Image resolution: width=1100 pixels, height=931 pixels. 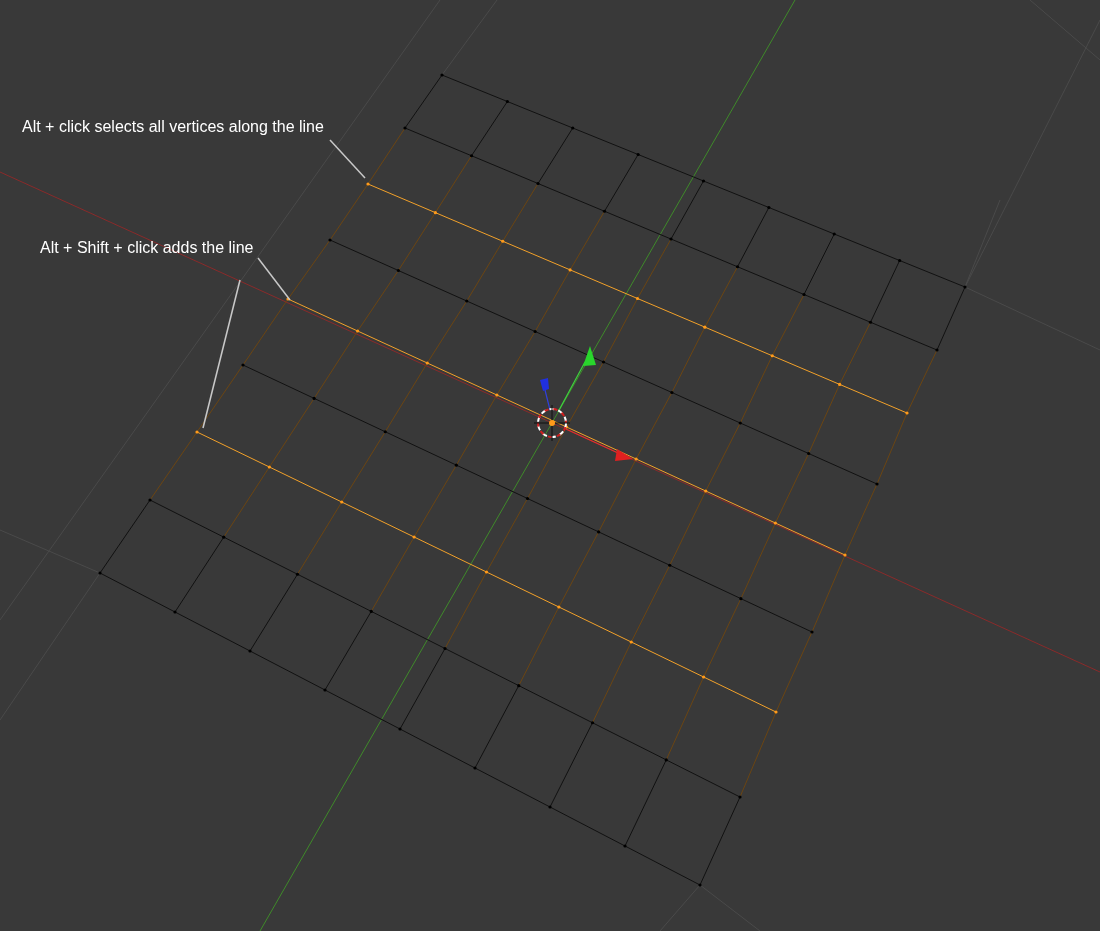 I want to click on edge-loop, so click(x=703, y=181).